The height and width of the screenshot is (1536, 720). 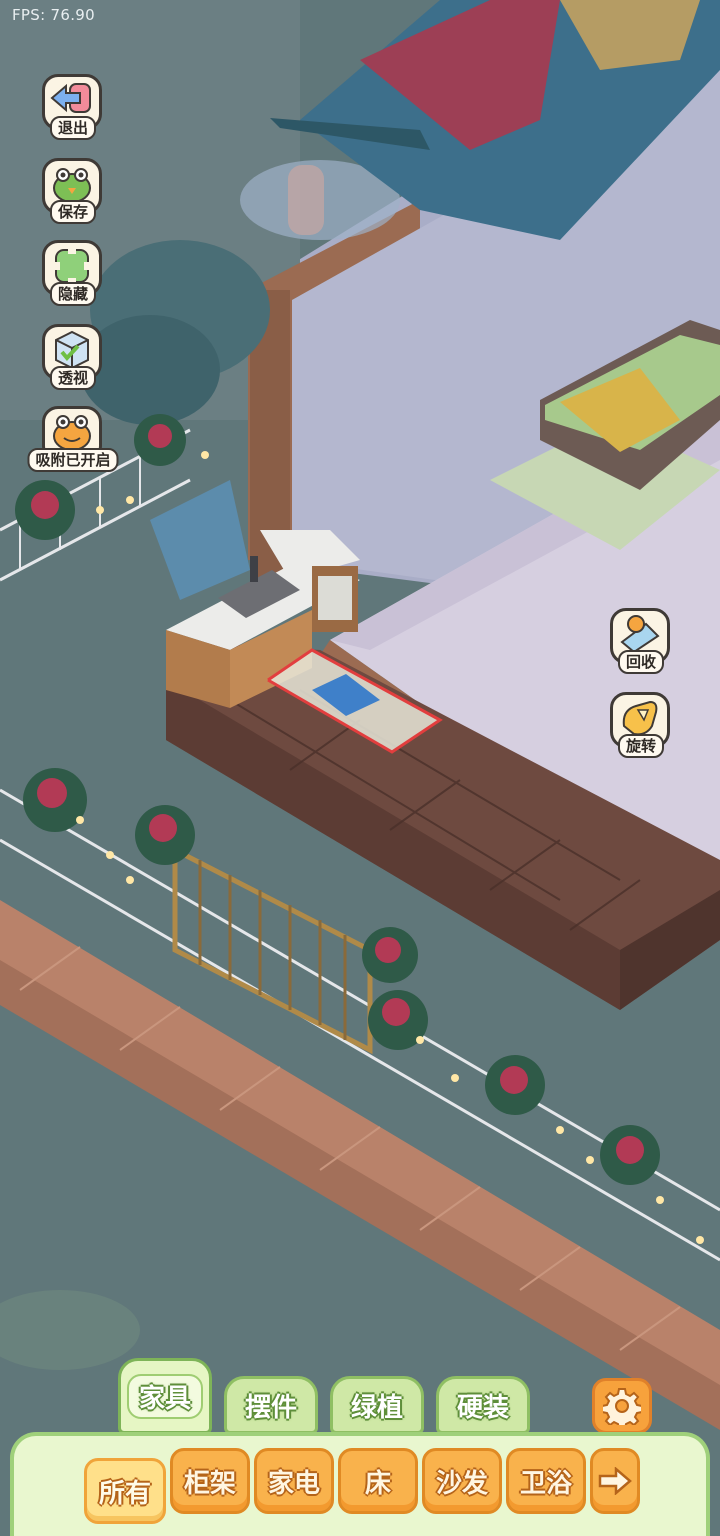 I want to click on hide-button: 隐藏, so click(x=73, y=272).